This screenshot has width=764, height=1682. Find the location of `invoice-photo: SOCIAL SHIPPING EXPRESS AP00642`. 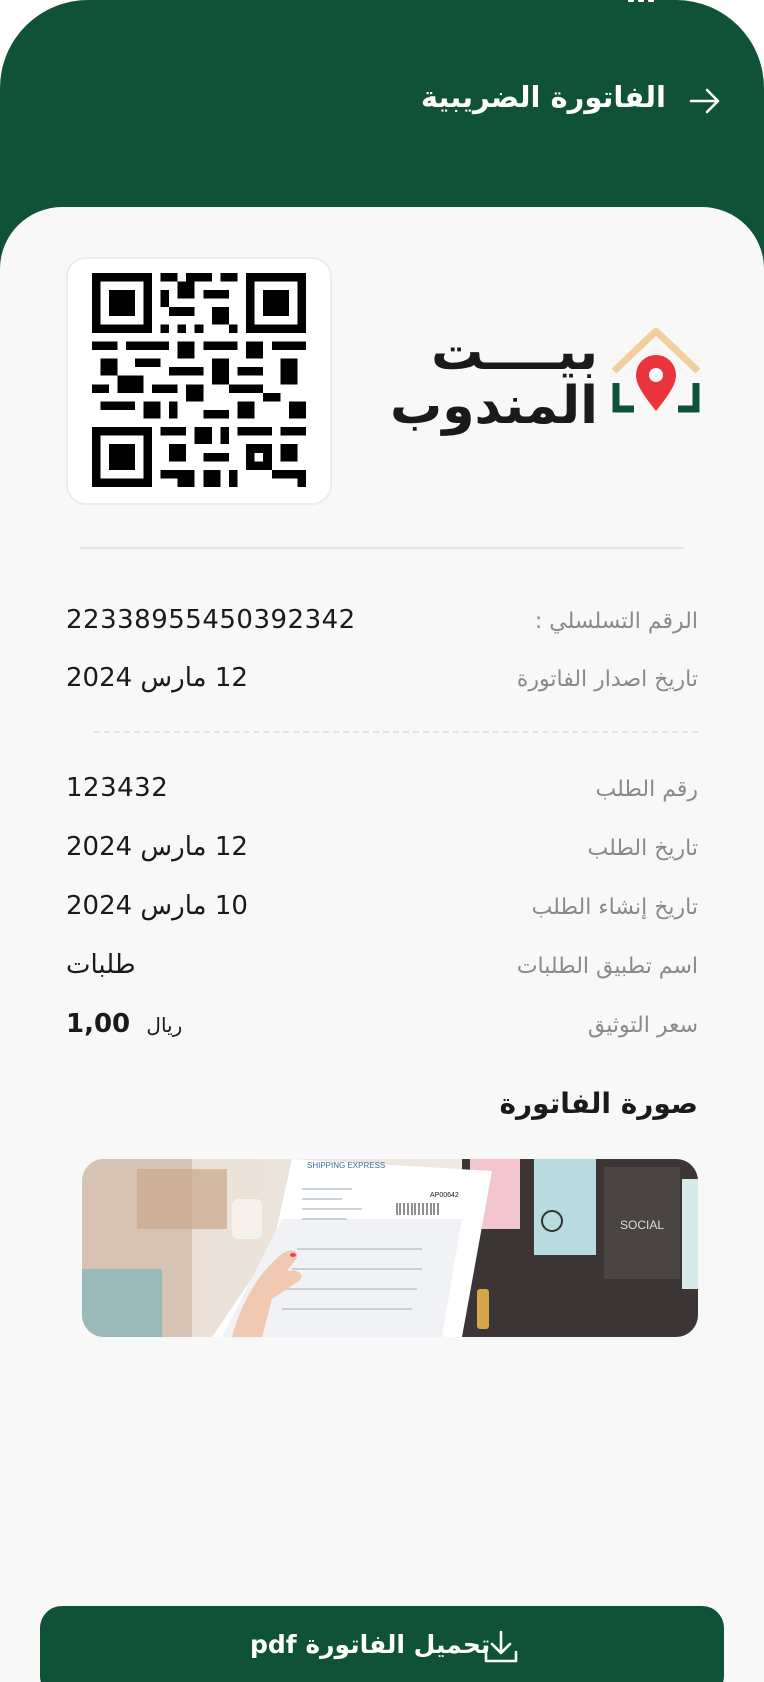

invoice-photo: SOCIAL SHIPPING EXPRESS AP00642 is located at coordinates (390, 1248).